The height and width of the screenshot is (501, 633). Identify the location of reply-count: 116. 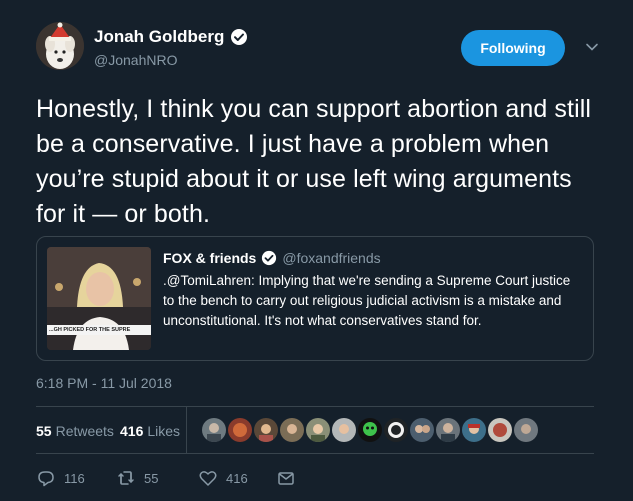
(74, 478).